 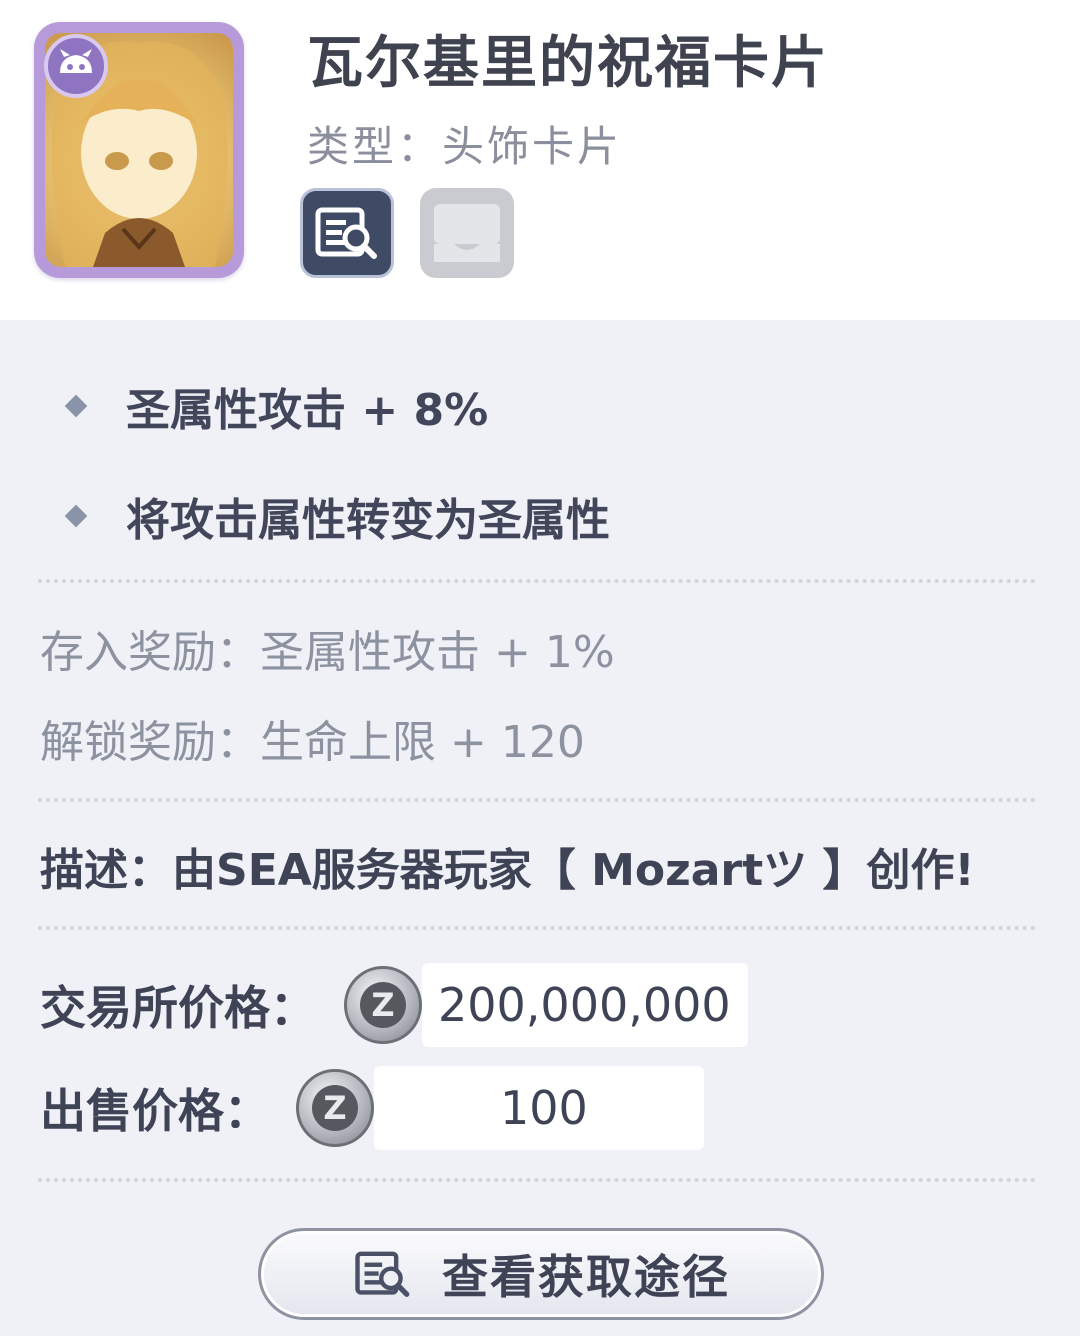 I want to click on effect-line: 将攻击属性转变为圣属性, so click(x=337, y=516).